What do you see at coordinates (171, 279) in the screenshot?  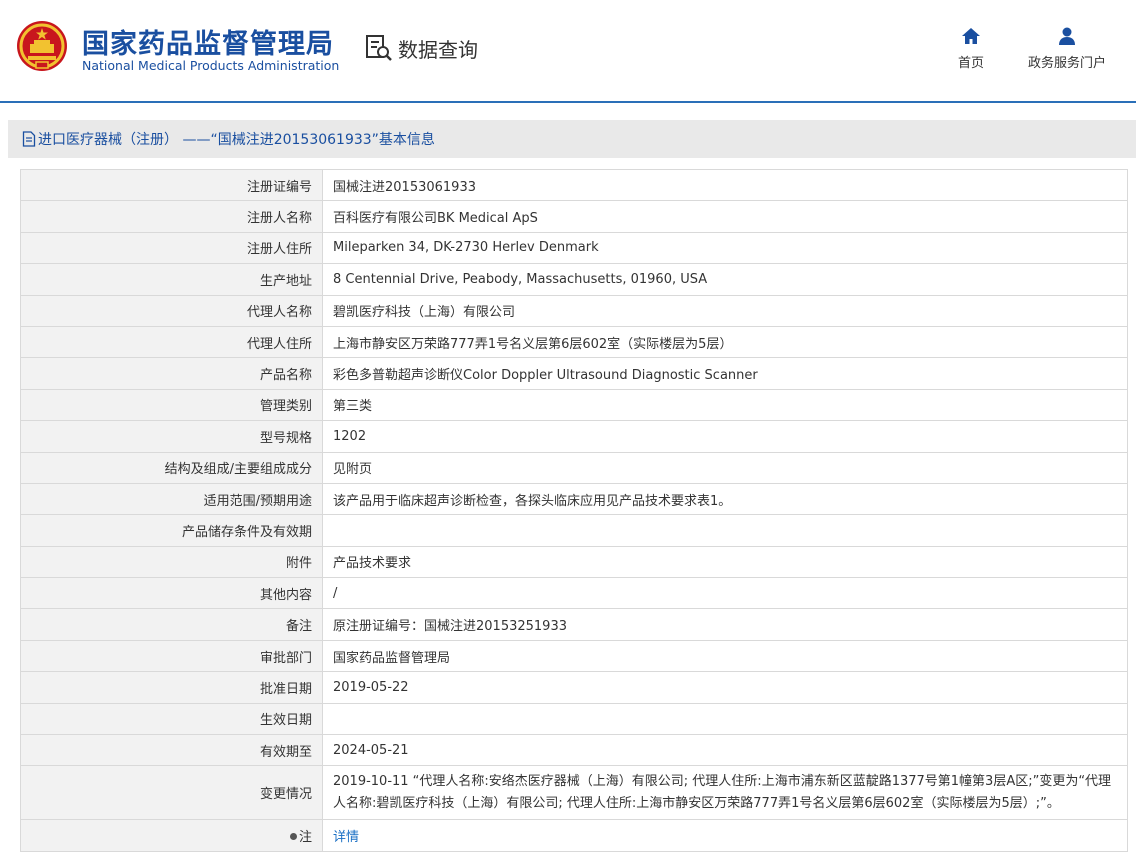 I see `row-label: 生产地址` at bounding box center [171, 279].